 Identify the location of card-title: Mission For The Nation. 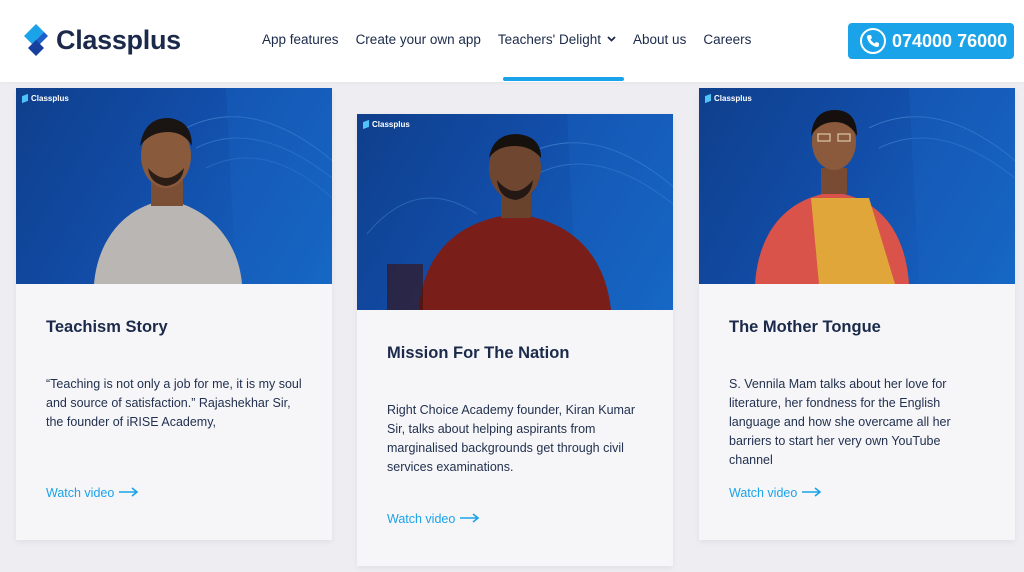
(478, 353).